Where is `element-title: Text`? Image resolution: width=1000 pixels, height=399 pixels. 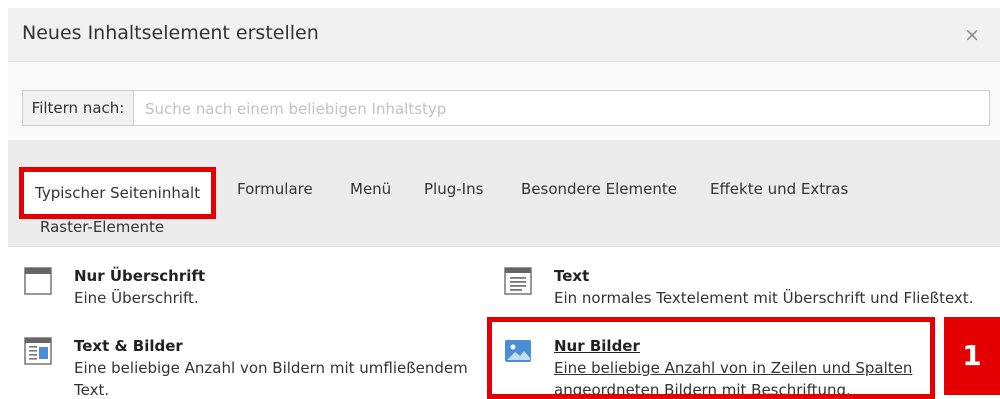
element-title: Text is located at coordinates (572, 276).